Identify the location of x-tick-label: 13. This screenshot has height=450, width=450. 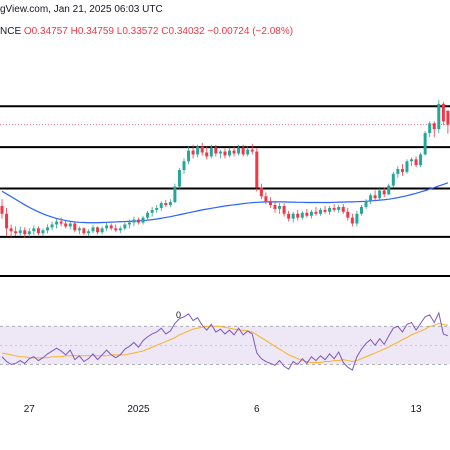
(416, 409).